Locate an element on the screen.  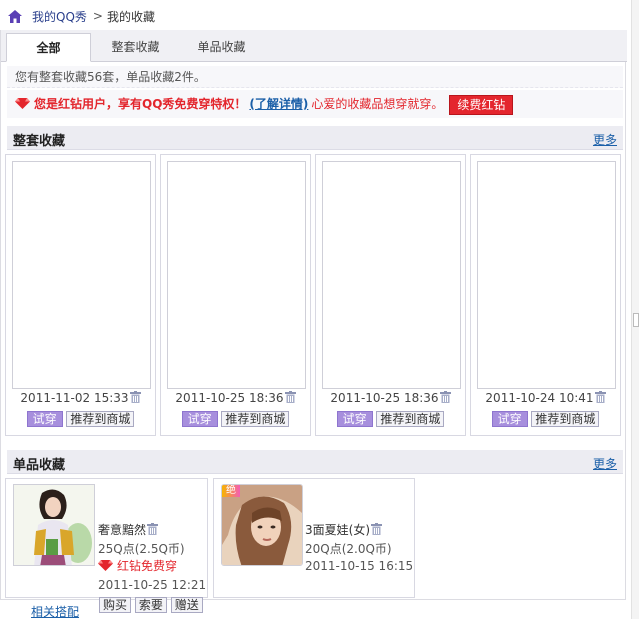
breadcrumb: 我的QQ秀 > 我的收藏 is located at coordinates (81, 16).